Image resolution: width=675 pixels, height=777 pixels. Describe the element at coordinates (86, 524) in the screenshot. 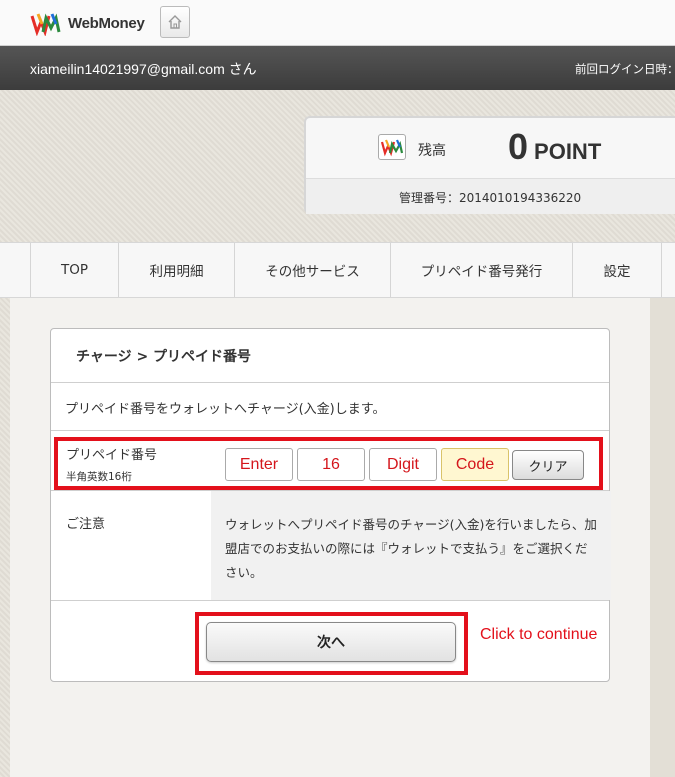

I see `notice-label: ご注意` at that location.